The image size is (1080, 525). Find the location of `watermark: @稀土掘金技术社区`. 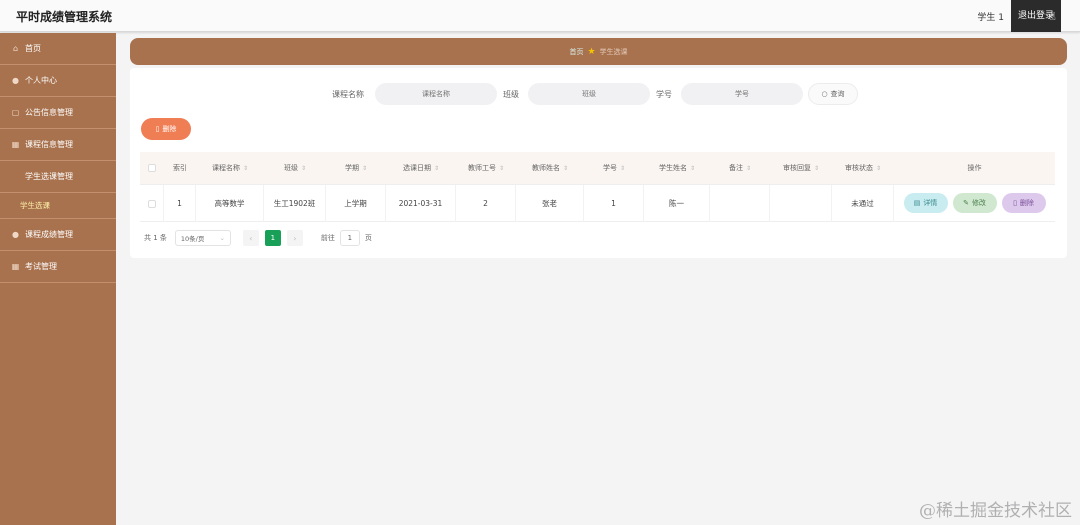

watermark: @稀土掘金技术社区 is located at coordinates (995, 511).